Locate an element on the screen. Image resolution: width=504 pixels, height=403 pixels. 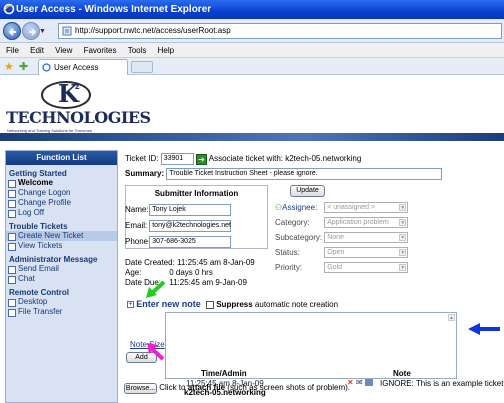
priority-value: Gold is located at coordinates (335, 267).